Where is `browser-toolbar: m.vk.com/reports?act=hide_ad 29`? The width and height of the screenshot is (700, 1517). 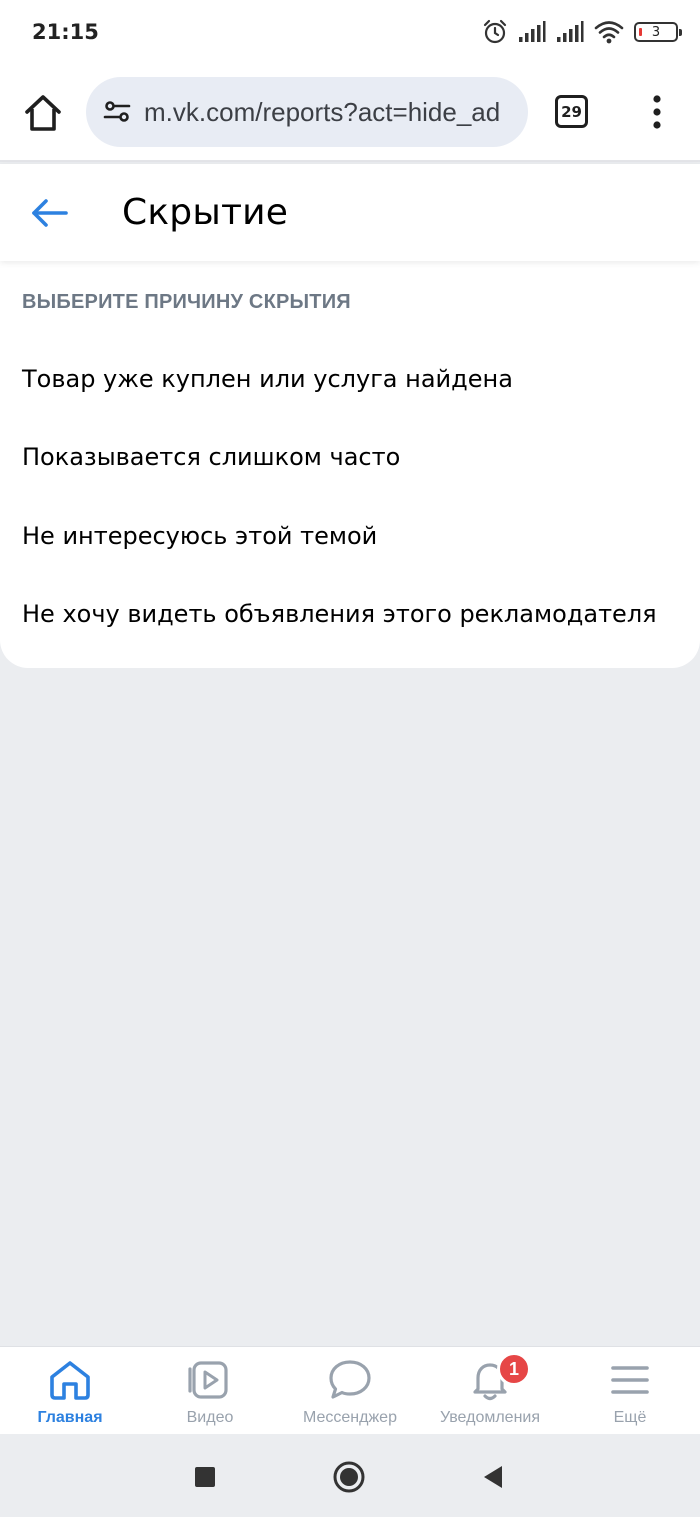
browser-toolbar: m.vk.com/reports?act=hide_ad 29 is located at coordinates (350, 112).